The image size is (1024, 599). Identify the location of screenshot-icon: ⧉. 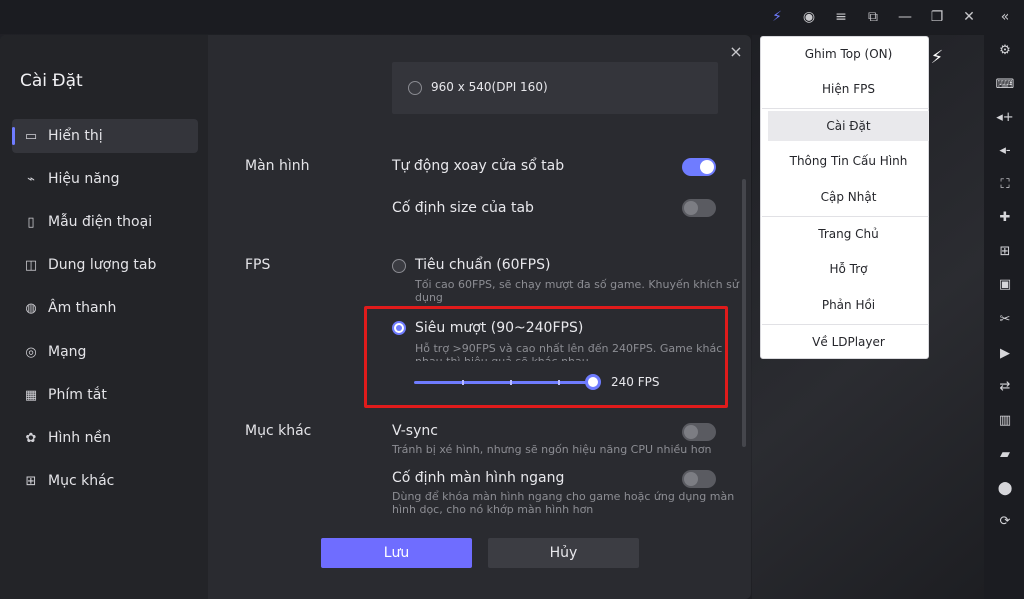
(873, 17).